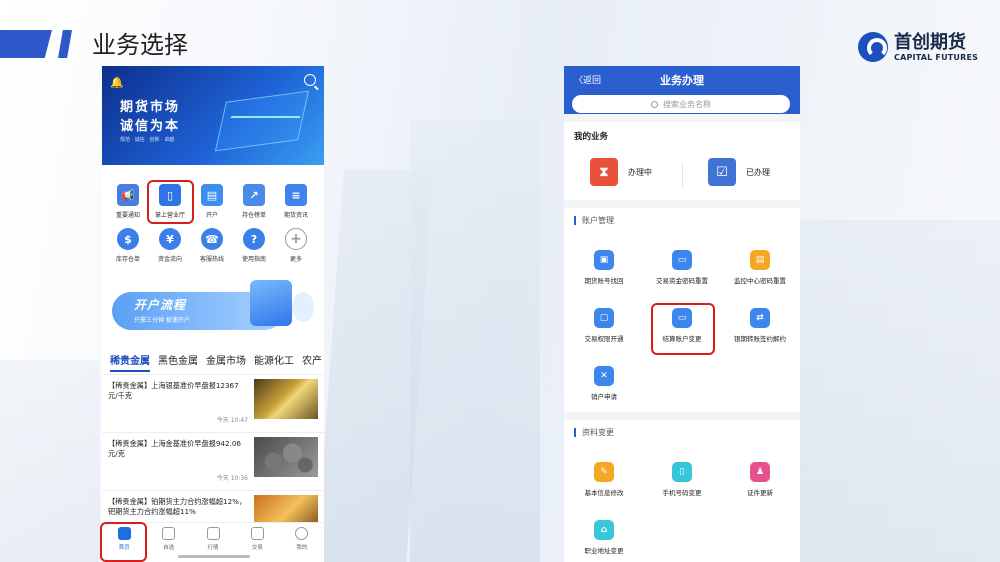 The height and width of the screenshot is (562, 1000). Describe the element at coordinates (130, 362) in the screenshot. I see `tab-precious-metals: 稀贵金属` at that location.